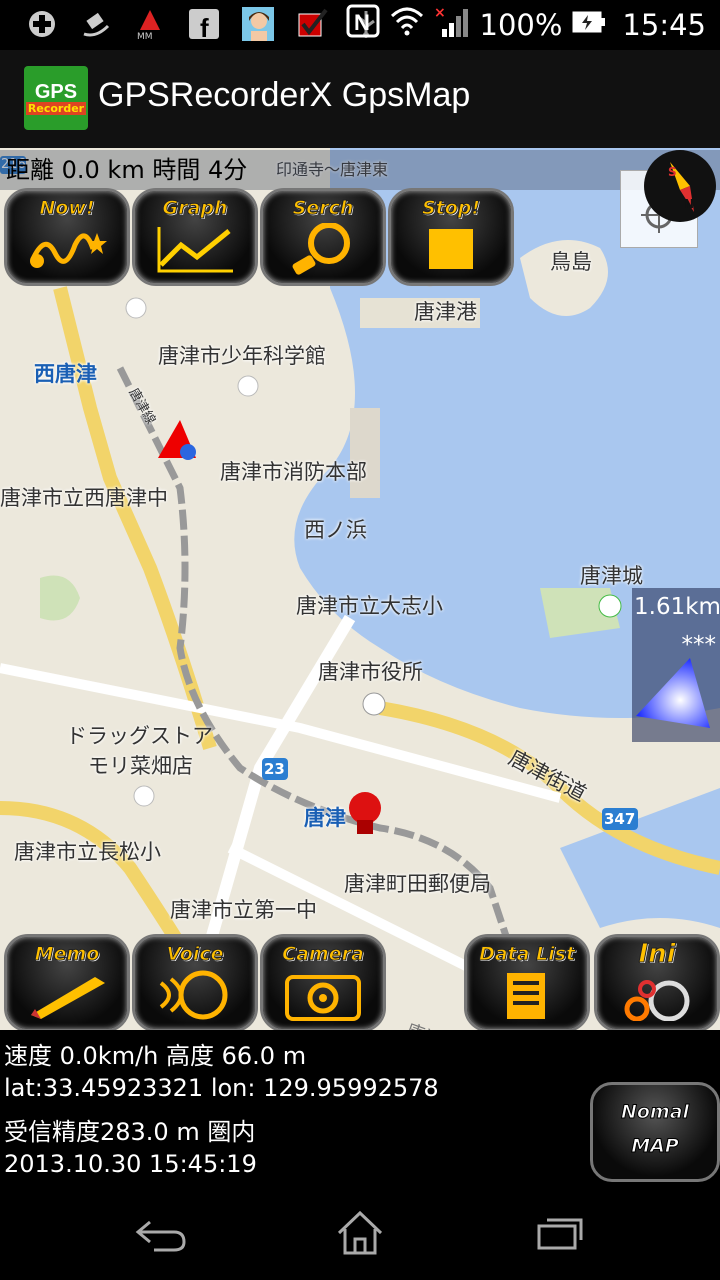 The width and height of the screenshot is (720, 1280). Describe the element at coordinates (56, 91) in the screenshot. I see `app-logo-text: GPS` at that location.